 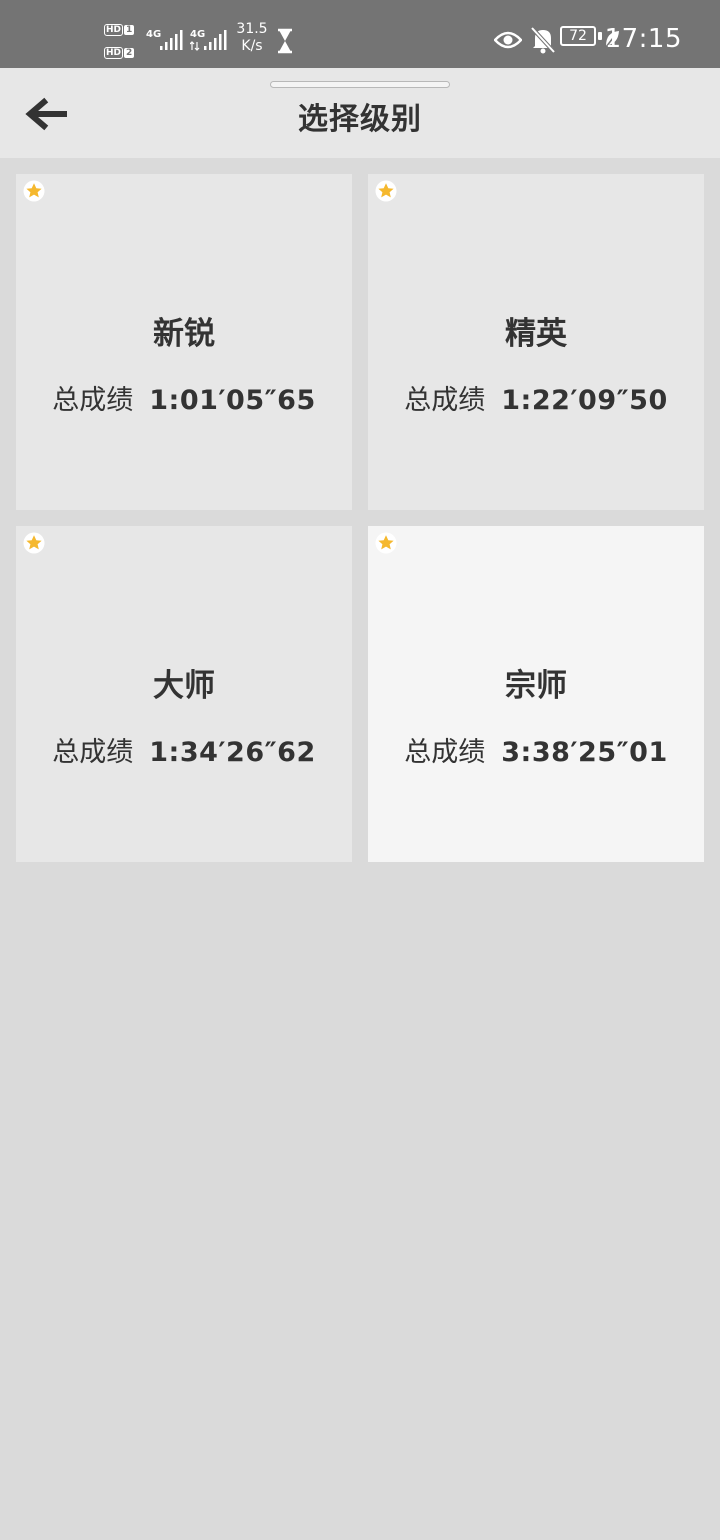 I want to click on level-card: 宗师总成绩 3:38′25″01, so click(x=536, y=694).